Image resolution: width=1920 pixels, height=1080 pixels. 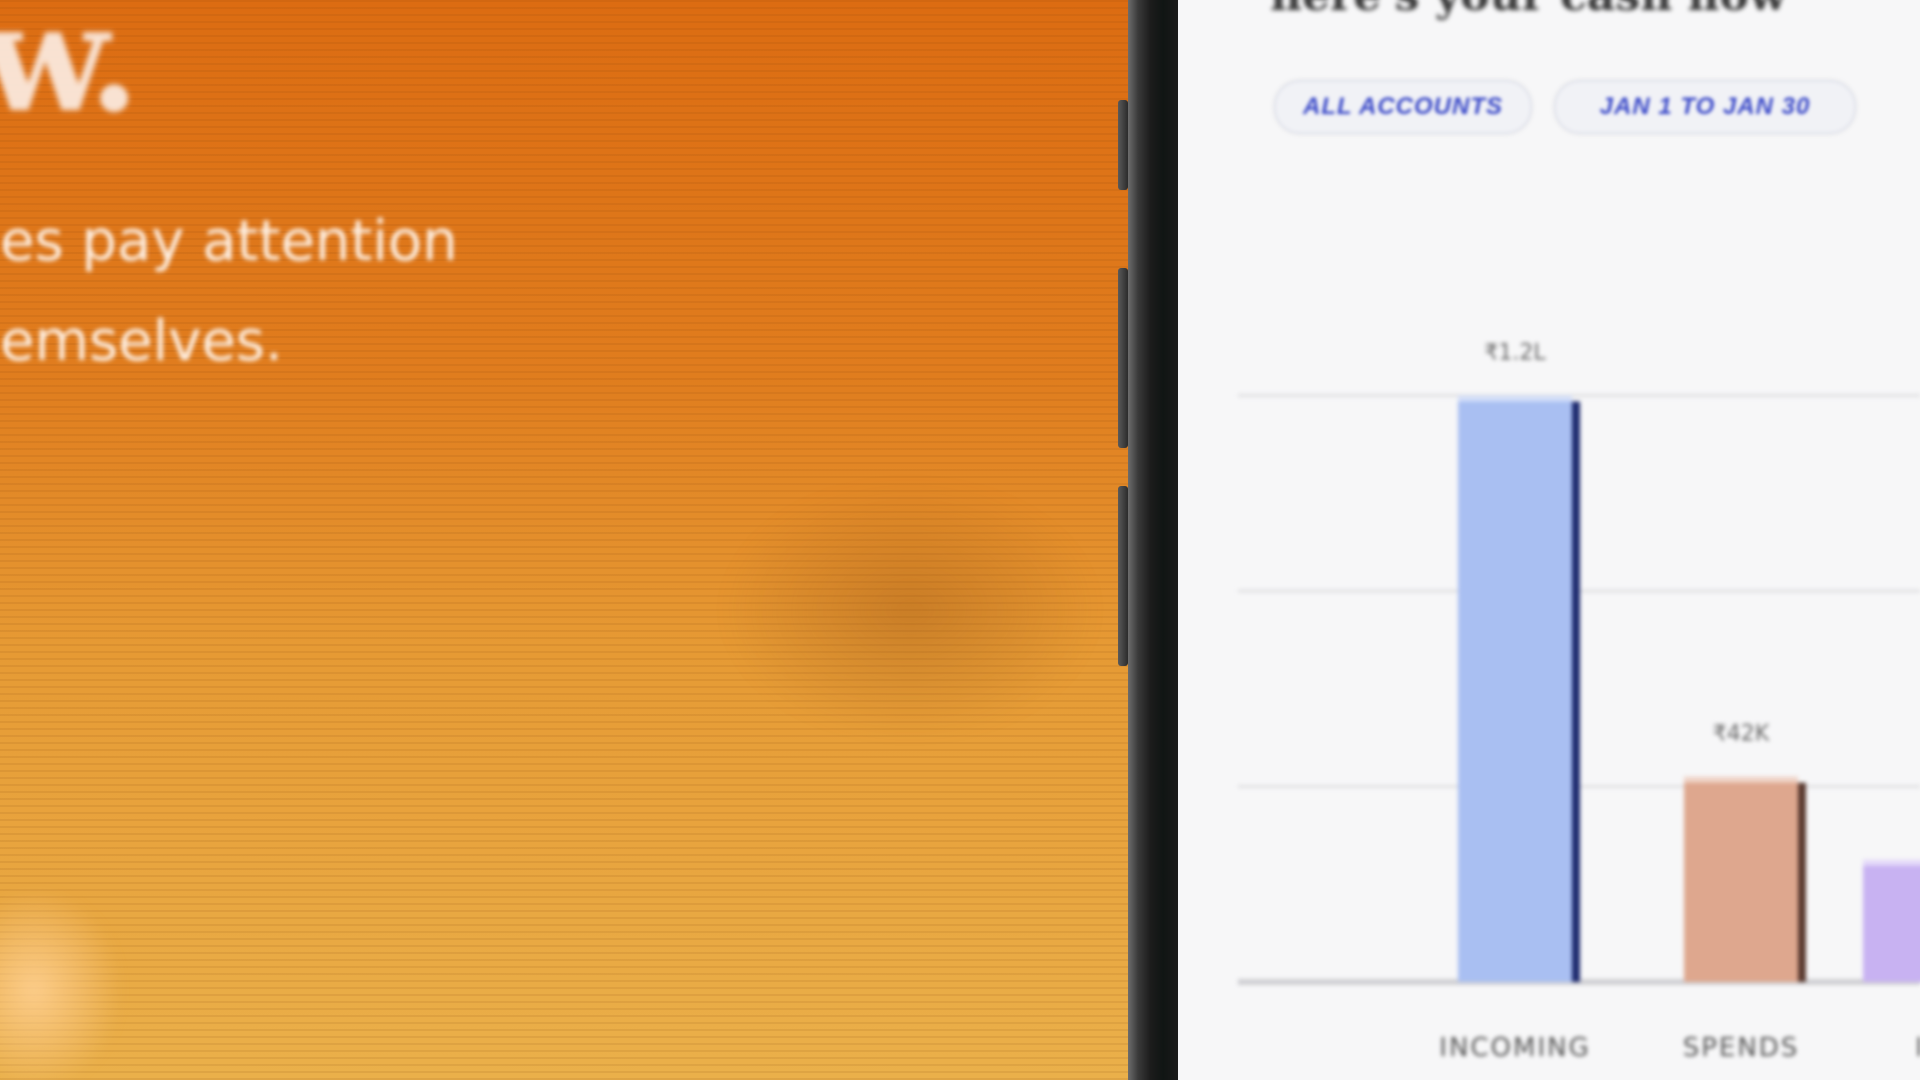 What do you see at coordinates (1741, 879) in the screenshot?
I see `bar-spends` at bounding box center [1741, 879].